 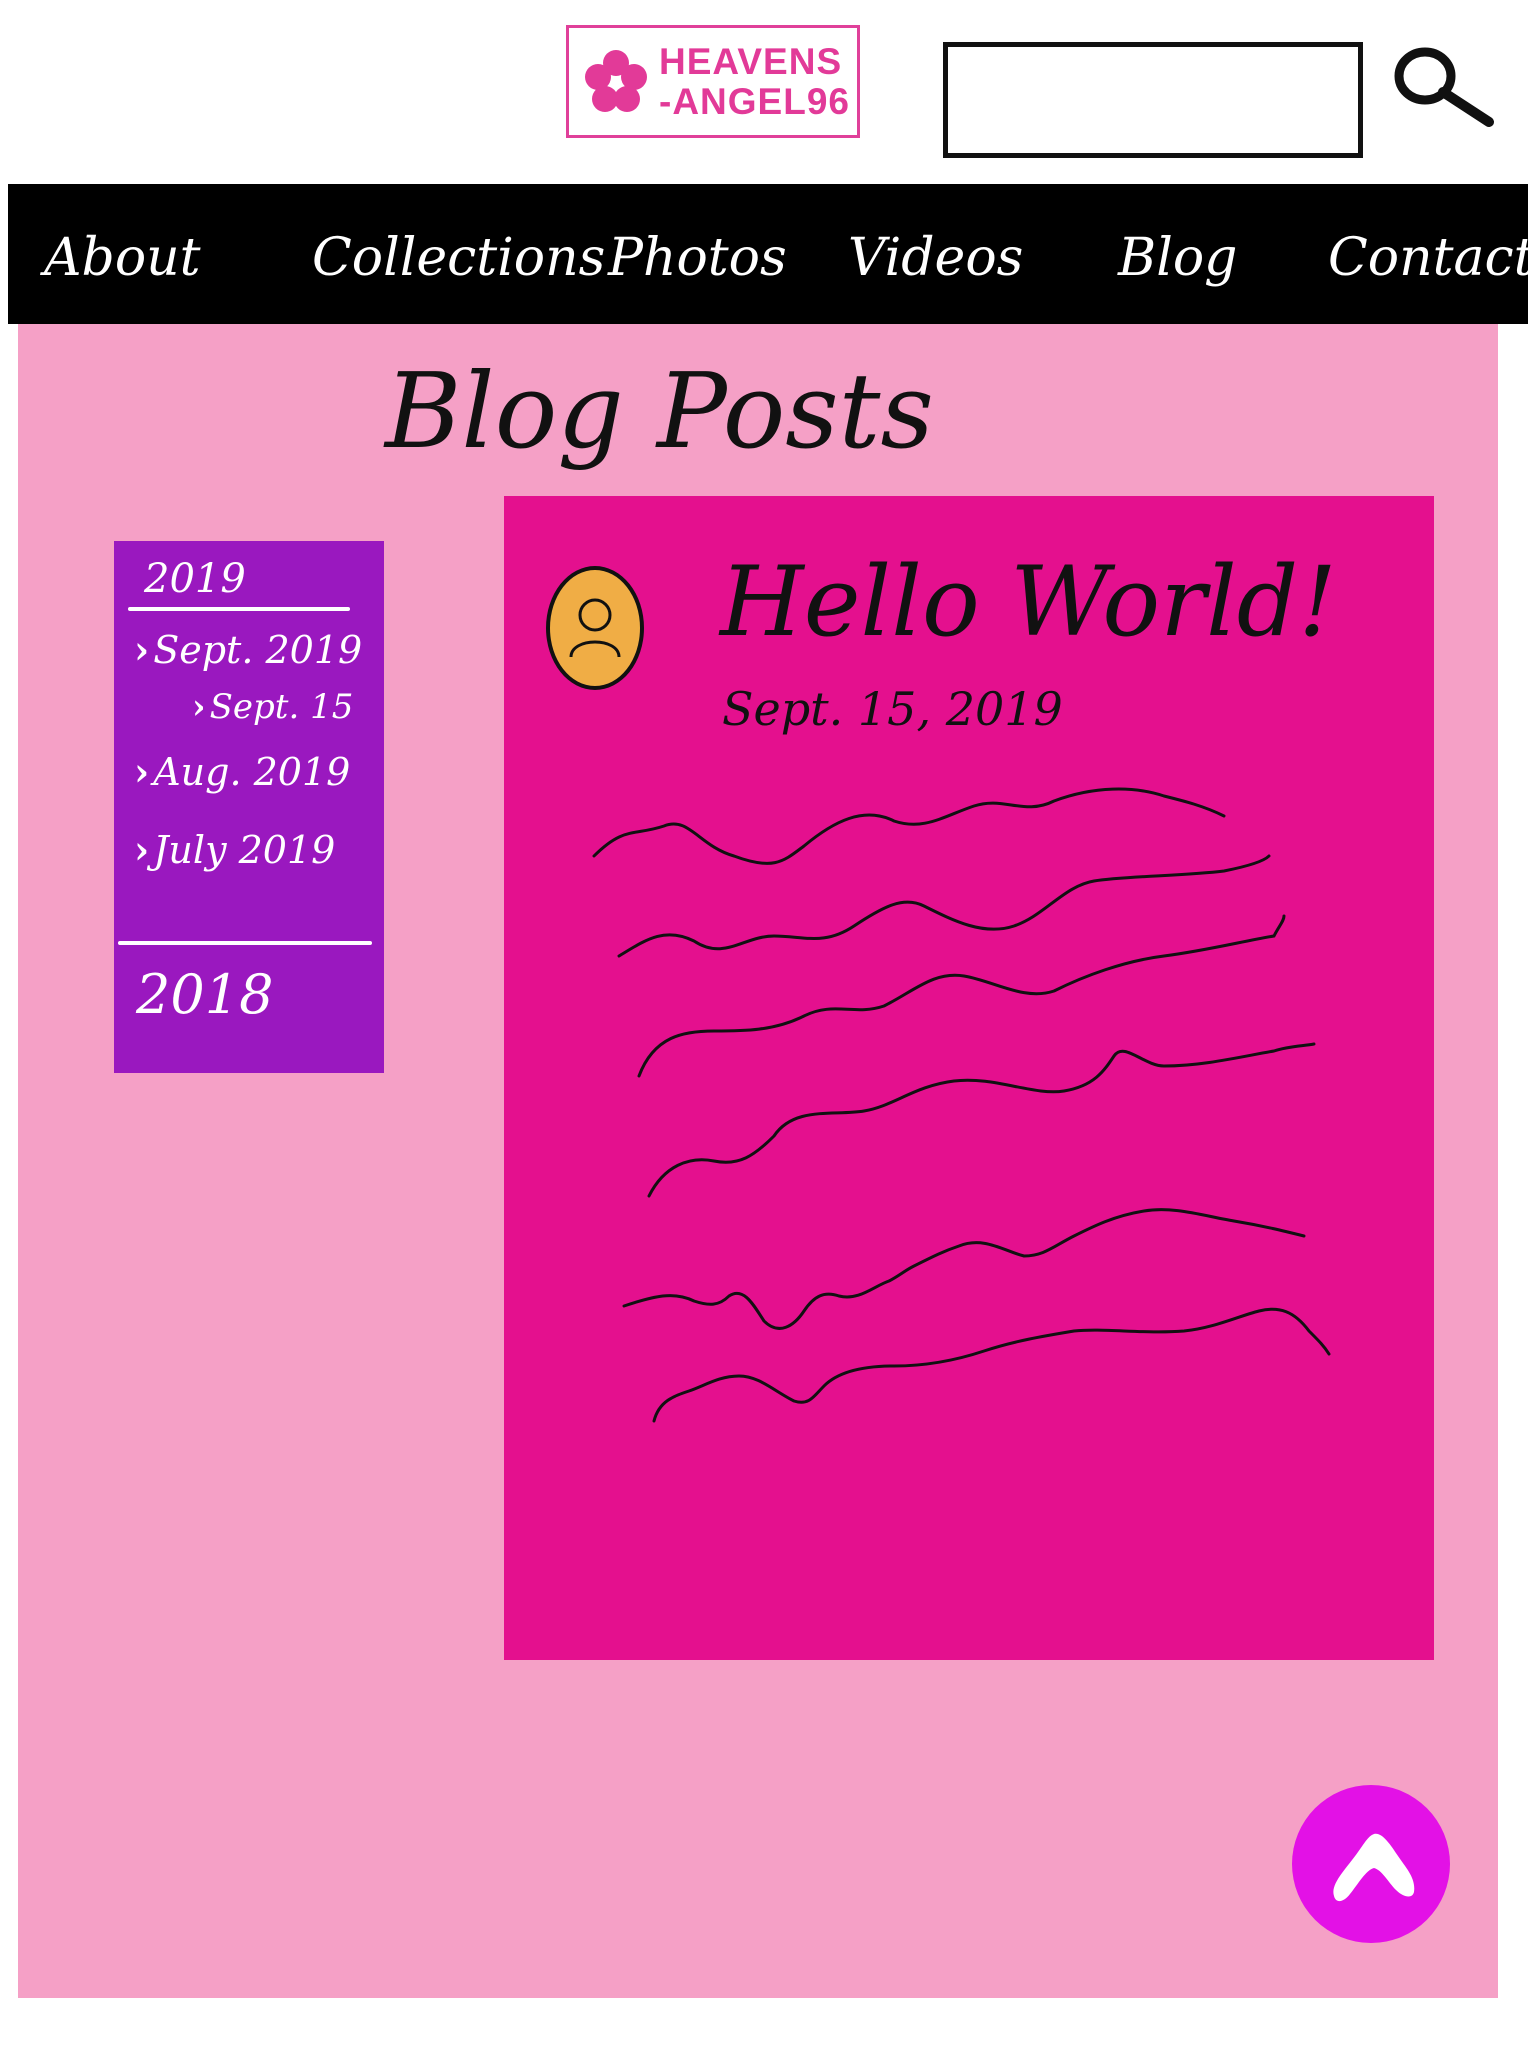 What do you see at coordinates (1431, 258) in the screenshot?
I see `nav-item-contact: Contact` at bounding box center [1431, 258].